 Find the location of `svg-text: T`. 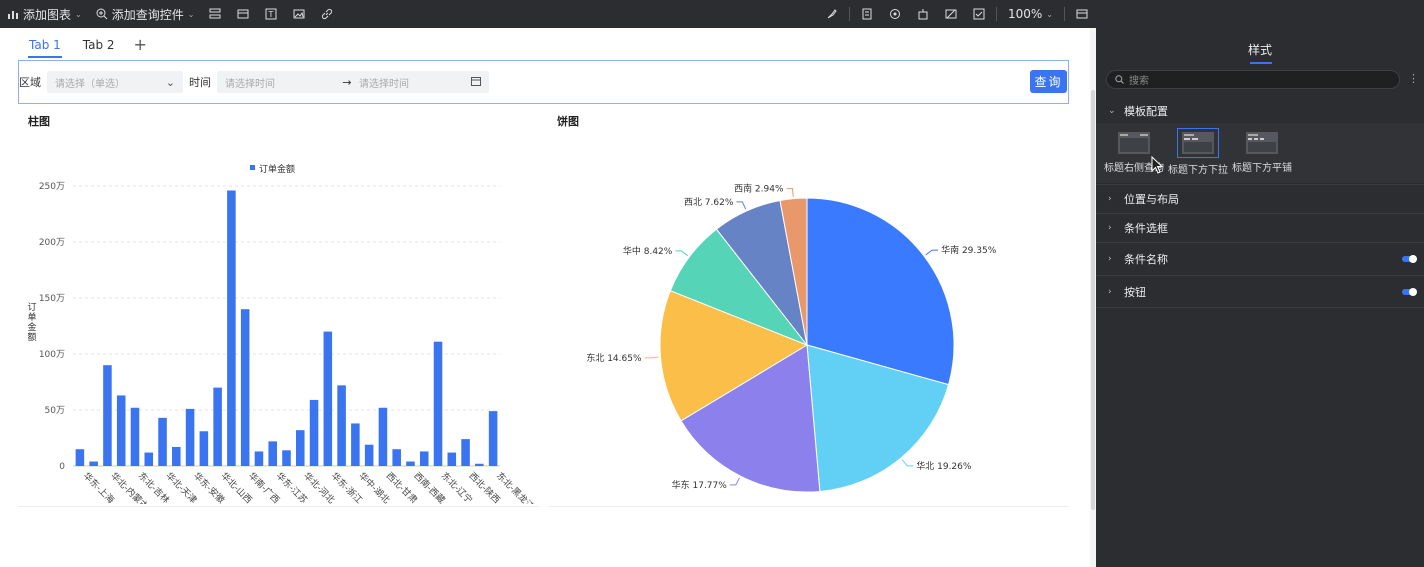

svg-text: T is located at coordinates (271, 14).